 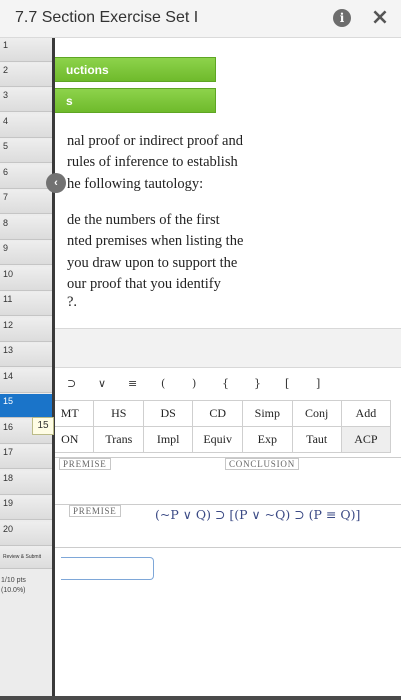 I want to click on symbol-close-bracket-button: ], so click(x=318, y=383).